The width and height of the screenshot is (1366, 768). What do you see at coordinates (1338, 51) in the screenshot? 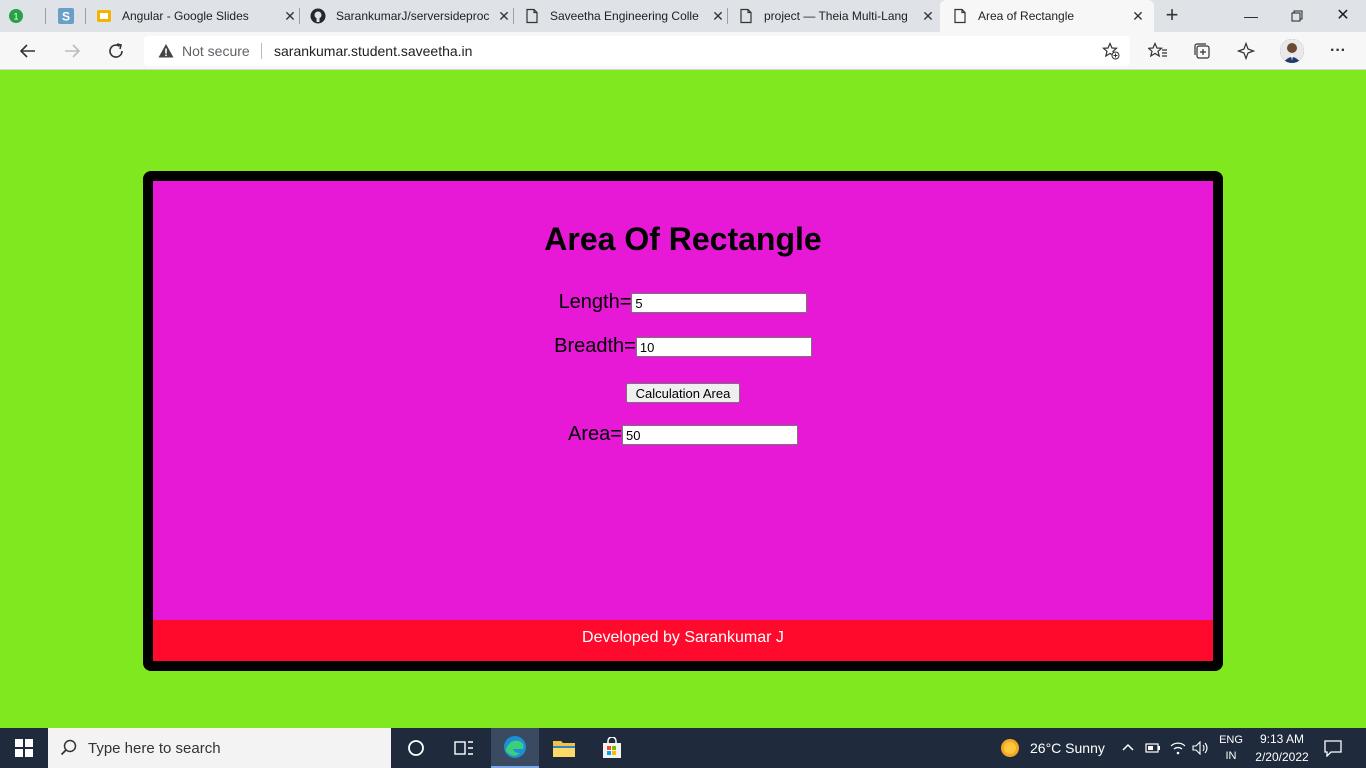
I see `more-menu-icon: ···` at bounding box center [1338, 51].